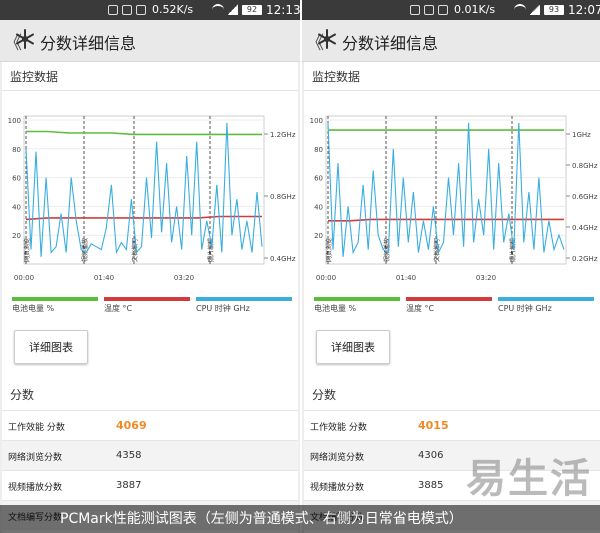  I want to click on score-value: 4358, so click(129, 455).